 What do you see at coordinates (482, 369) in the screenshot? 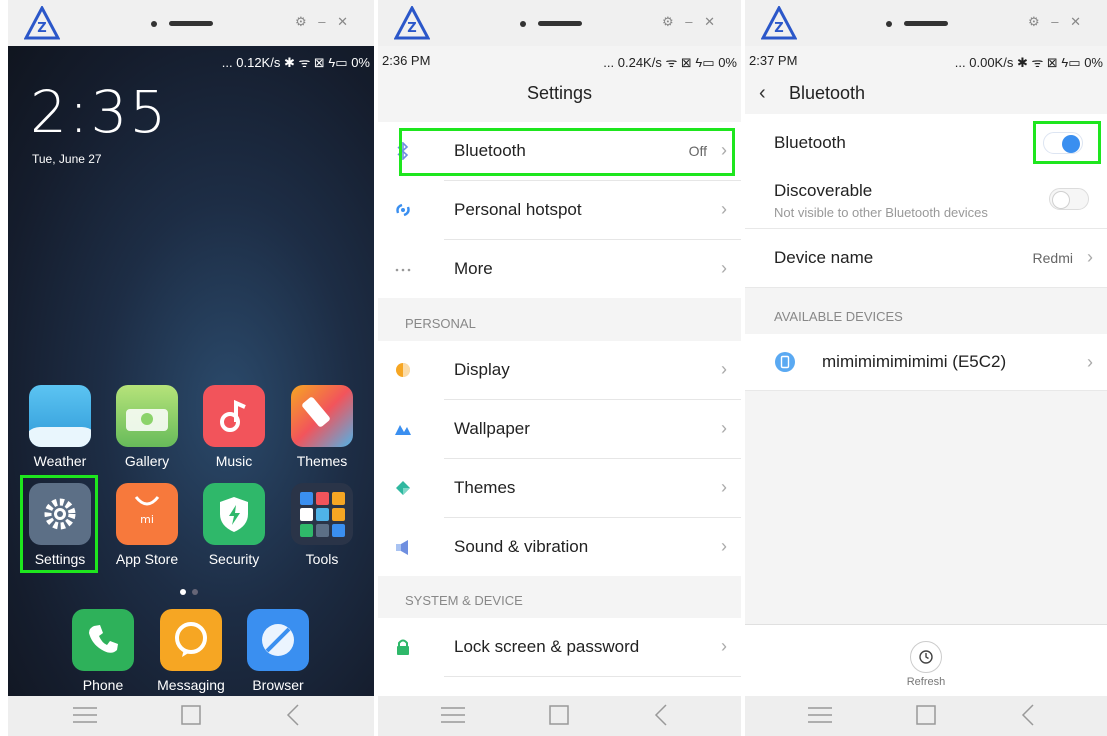
I see `setting-label: Display` at bounding box center [482, 369].